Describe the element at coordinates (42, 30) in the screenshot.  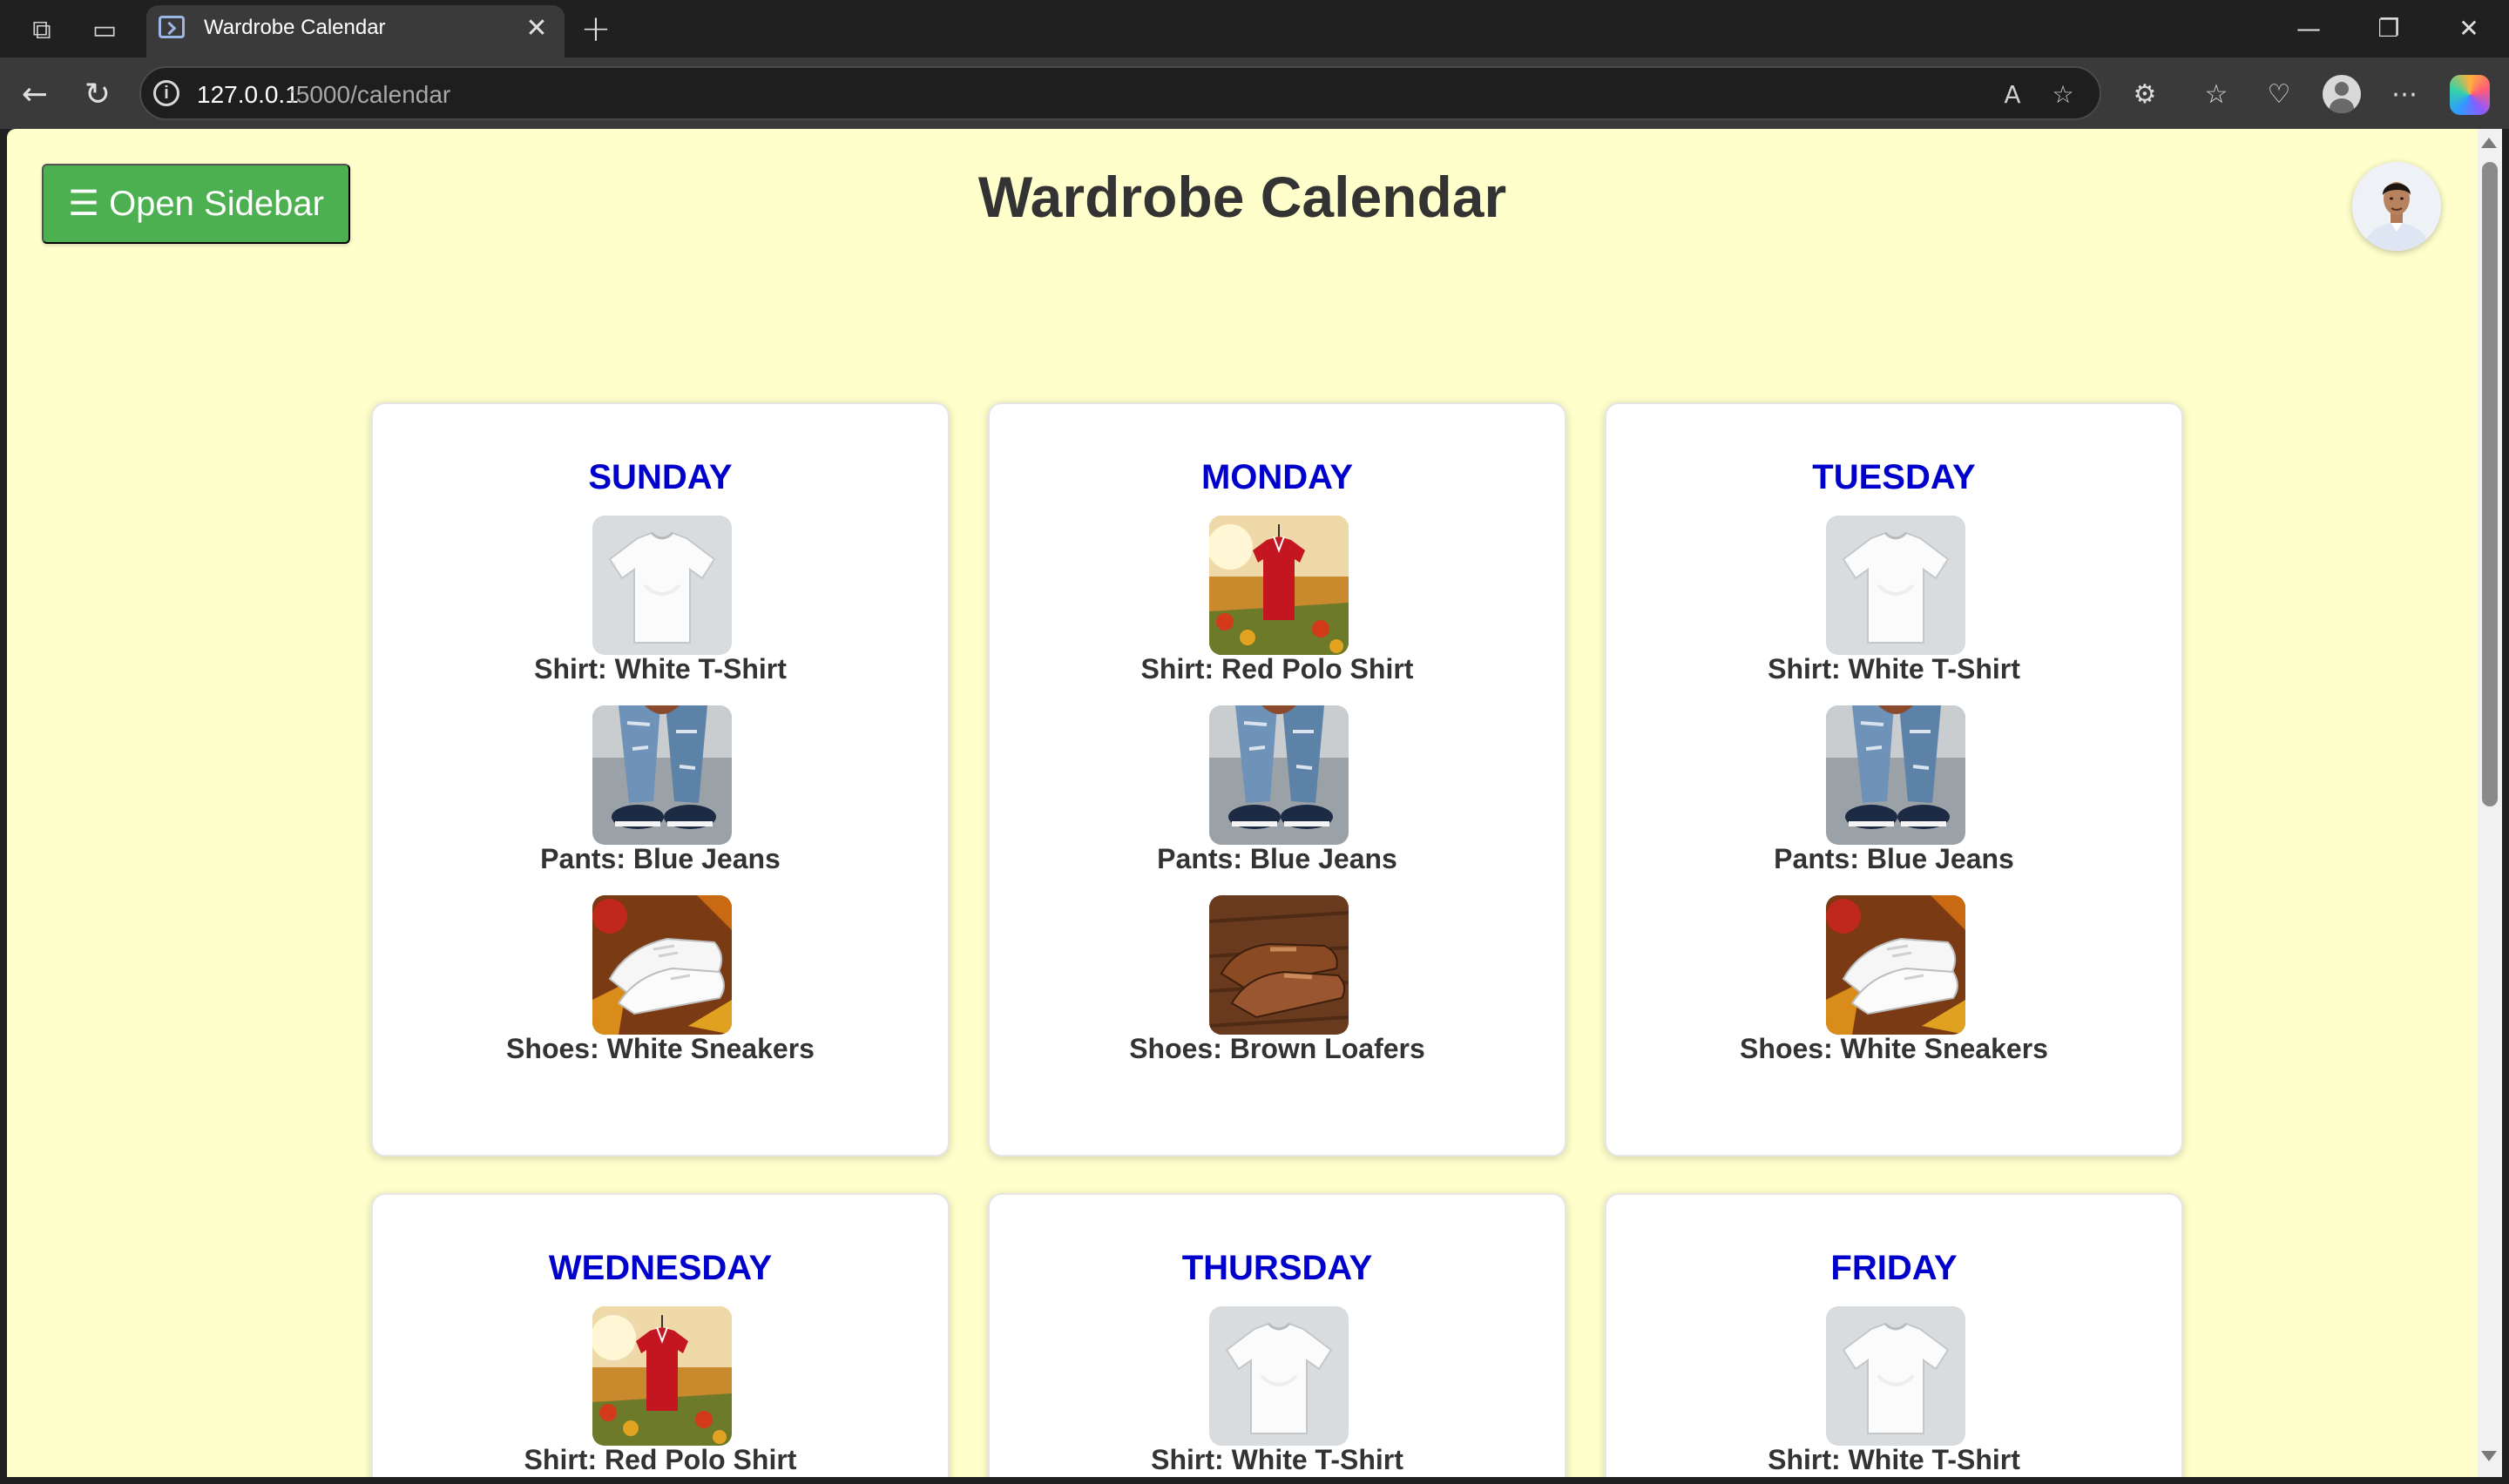
I see `workspaces-icon: ⧉` at that location.